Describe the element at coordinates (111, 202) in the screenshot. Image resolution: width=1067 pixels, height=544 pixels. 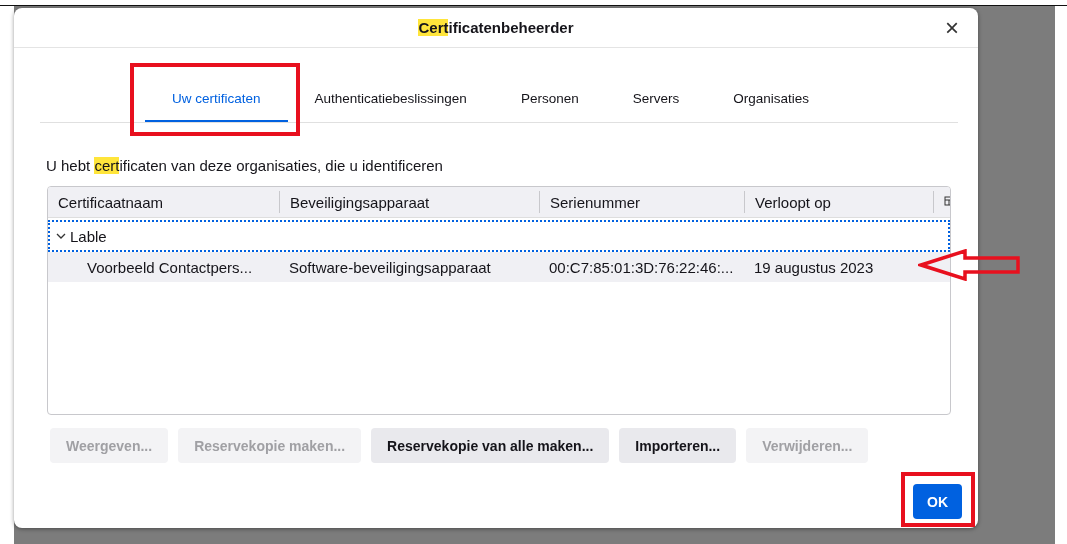
I see `column-header: Certificaatnaam` at that location.